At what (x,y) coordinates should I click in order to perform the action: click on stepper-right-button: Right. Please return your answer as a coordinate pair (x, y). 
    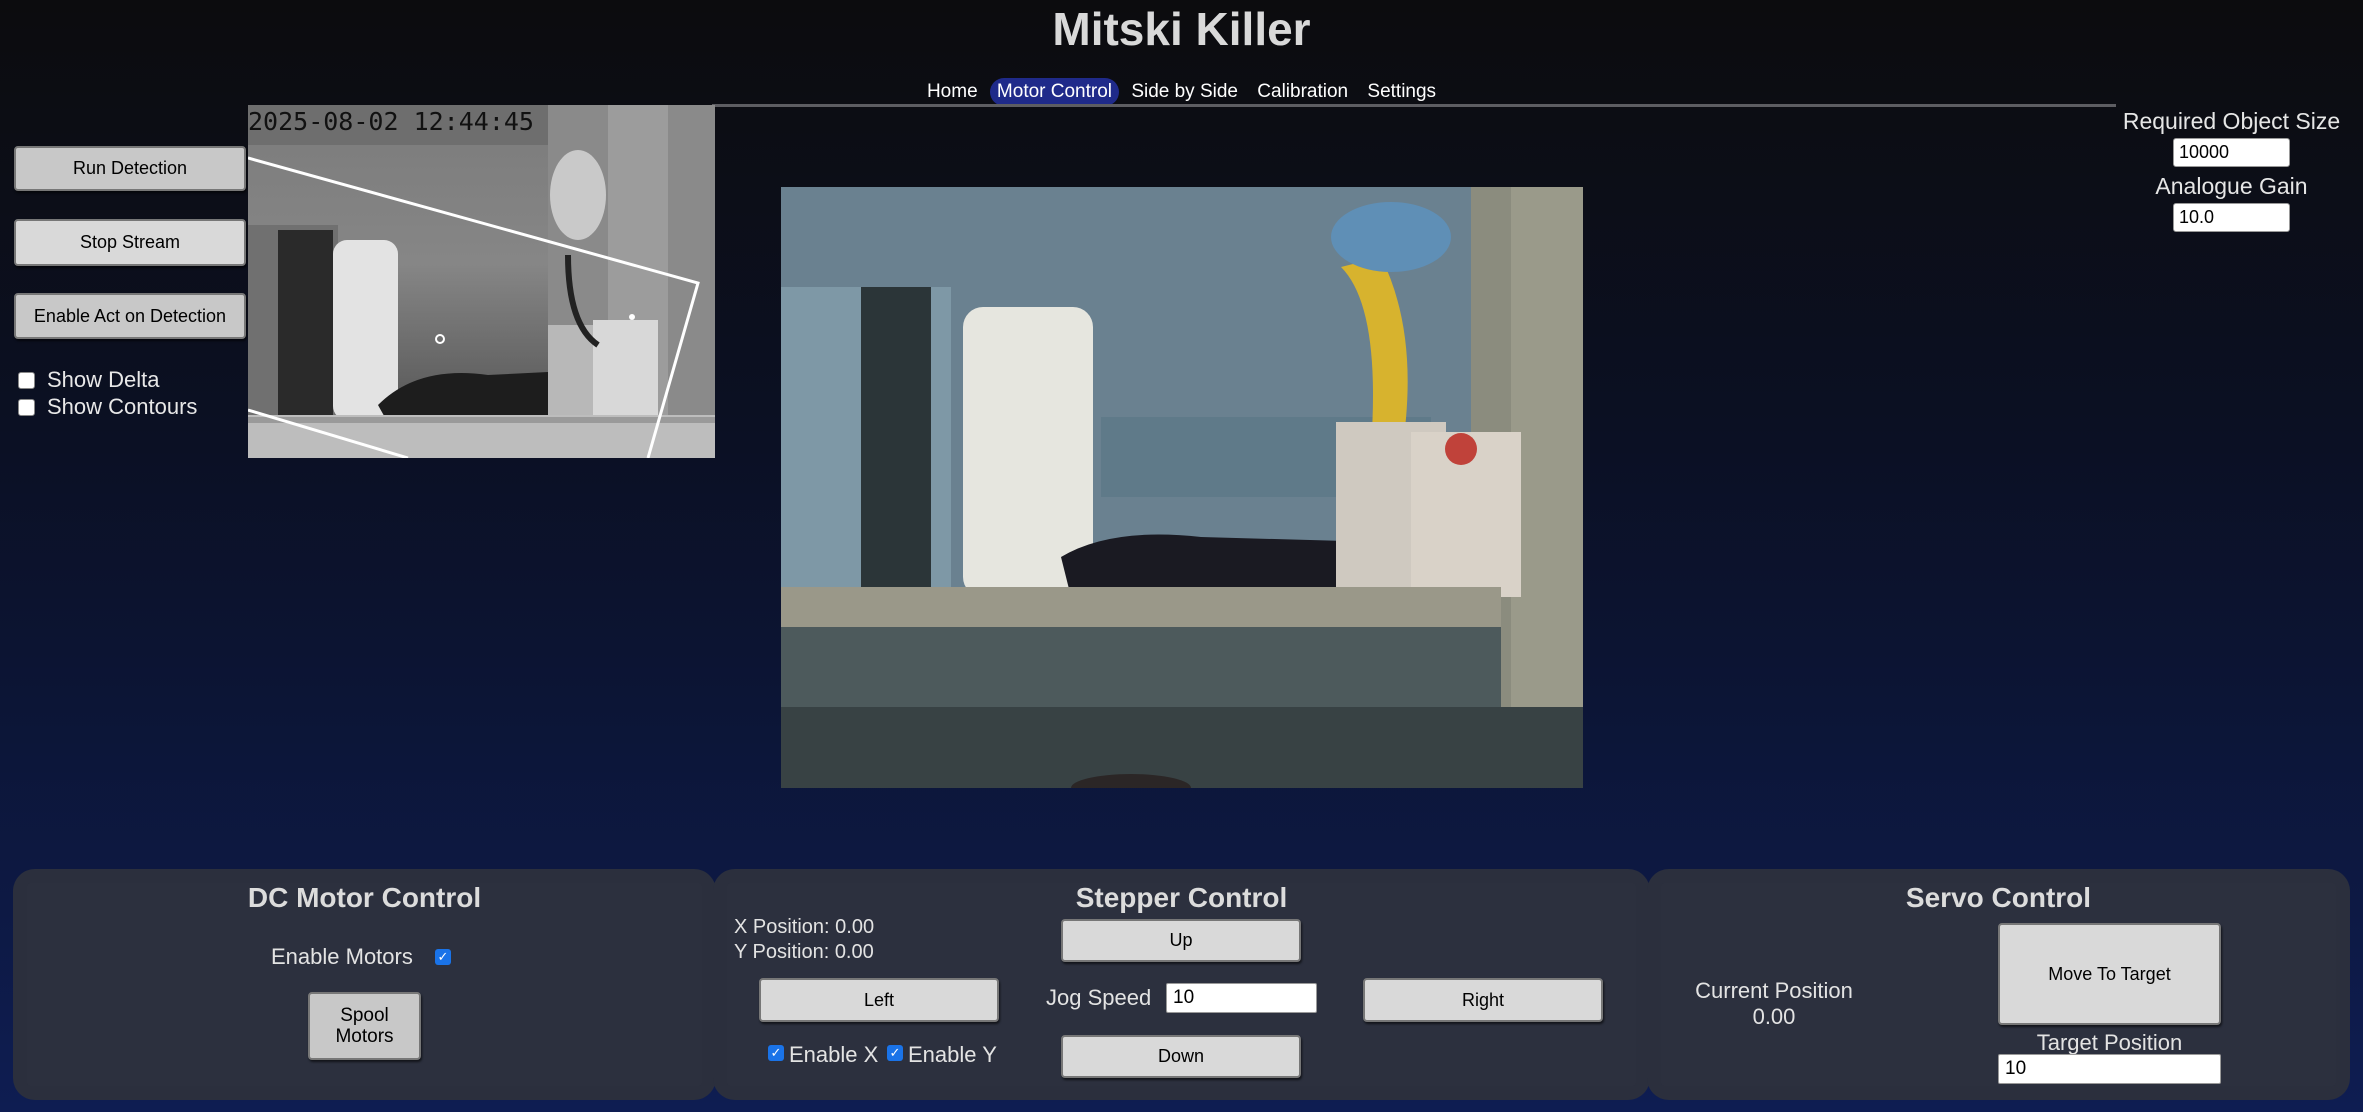
    Looking at the image, I should click on (1483, 1000).